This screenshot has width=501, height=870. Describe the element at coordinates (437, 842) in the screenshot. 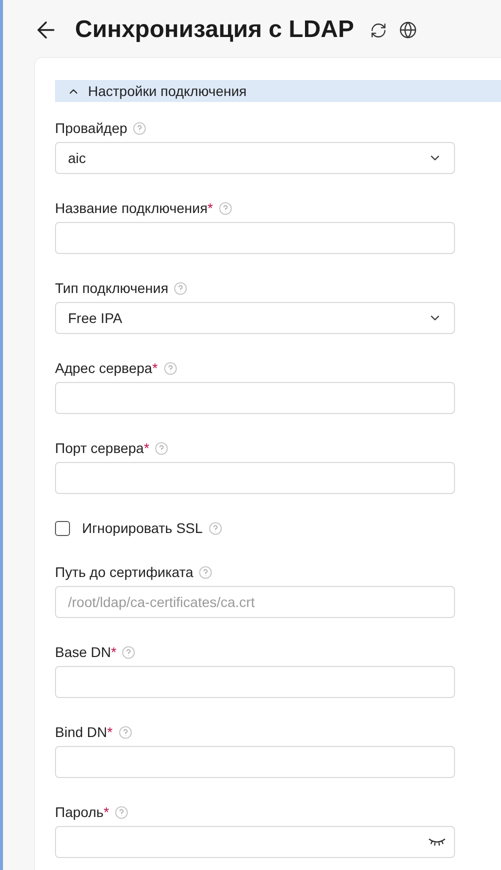

I see `closed-eye-icon` at that location.